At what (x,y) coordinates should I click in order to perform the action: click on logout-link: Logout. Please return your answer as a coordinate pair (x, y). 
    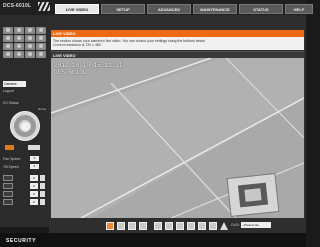
    Looking at the image, I should click on (8, 91).